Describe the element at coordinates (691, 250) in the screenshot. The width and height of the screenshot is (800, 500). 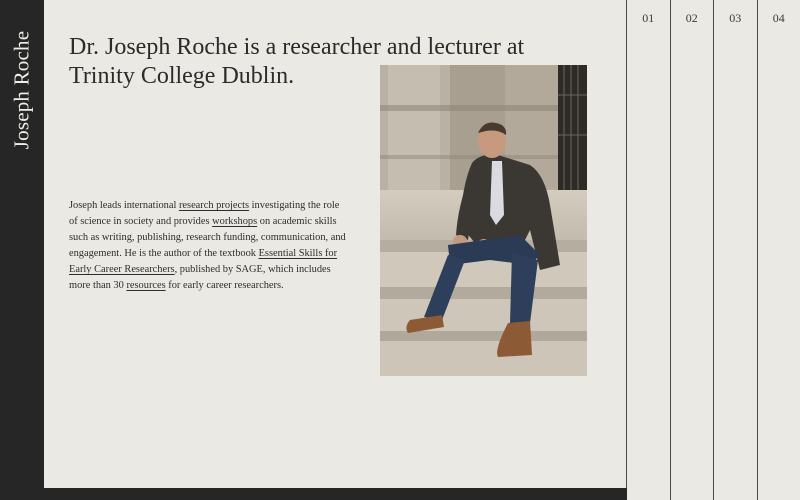
I see `section-nav-item-02: 02` at that location.